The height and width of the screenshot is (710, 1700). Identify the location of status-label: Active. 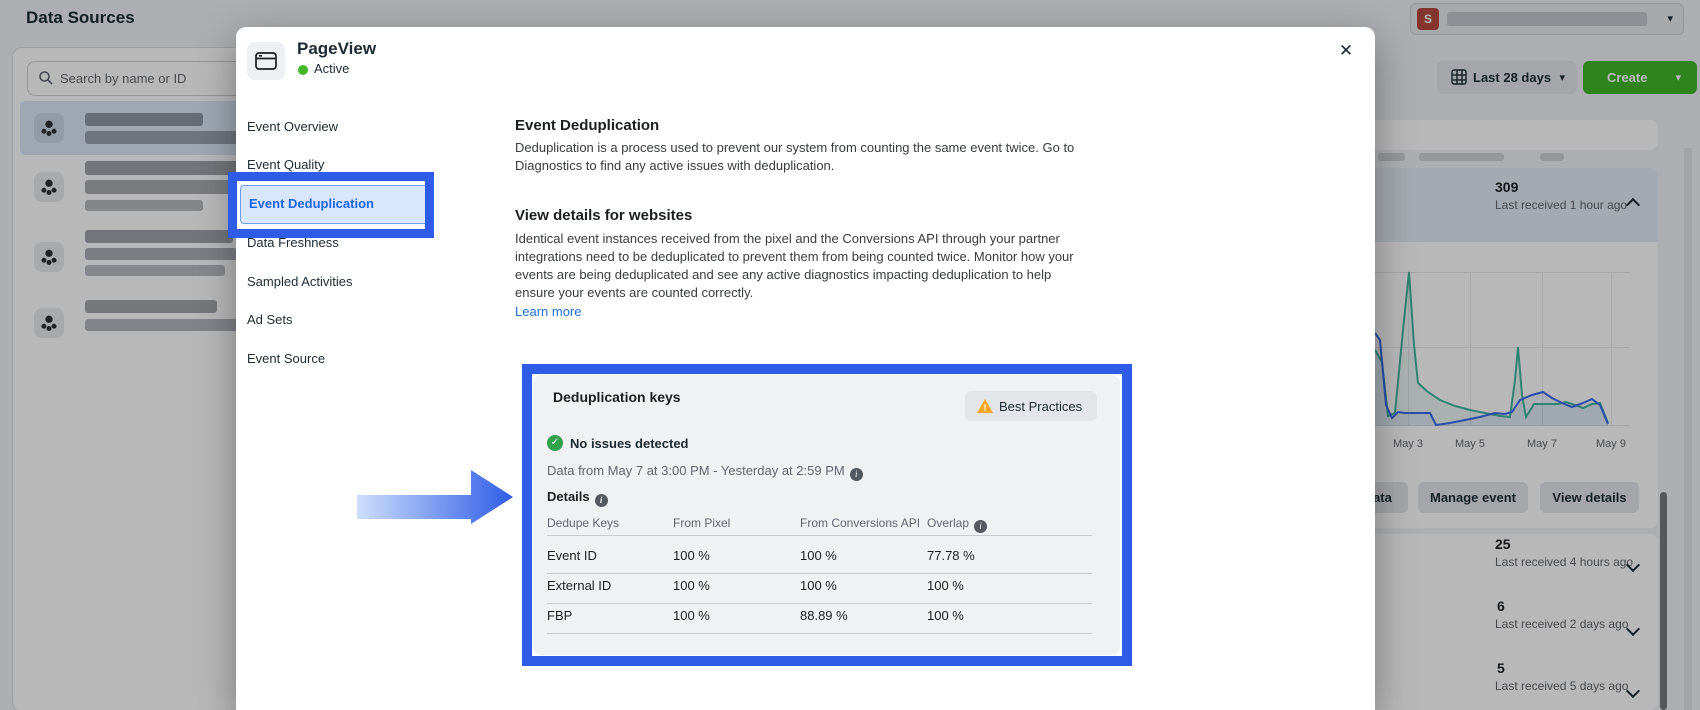
(332, 68).